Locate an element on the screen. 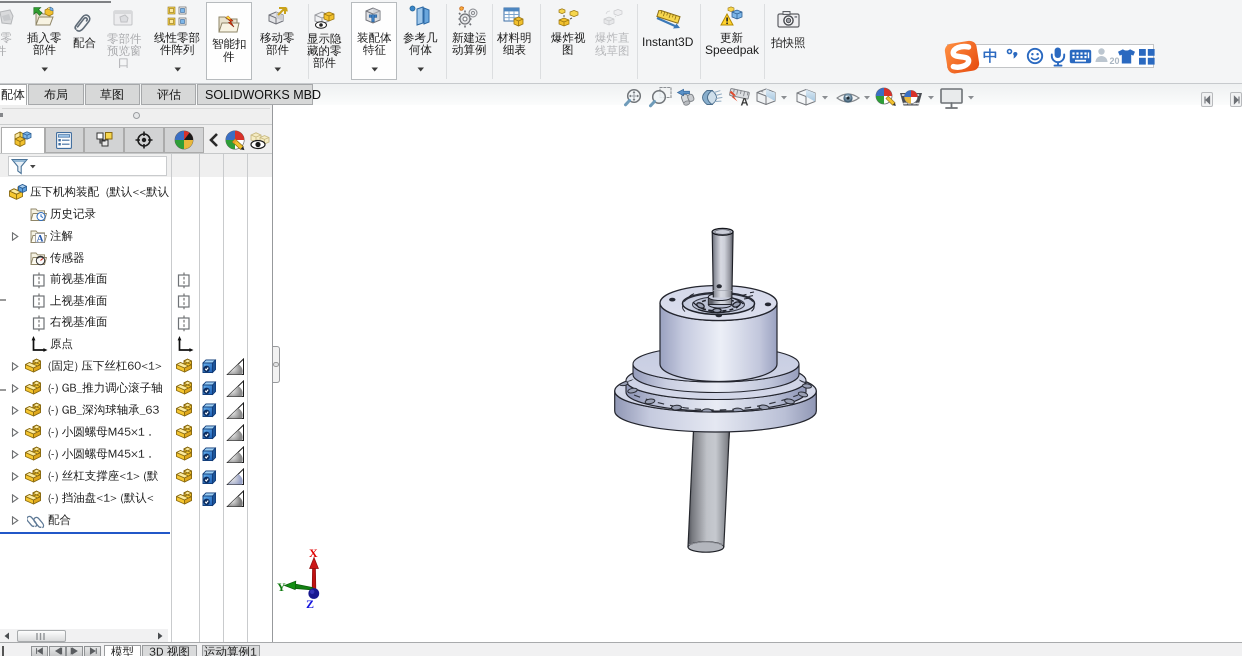 Image resolution: width=1242 pixels, height=656 pixels. svg-text: Z is located at coordinates (310, 604).